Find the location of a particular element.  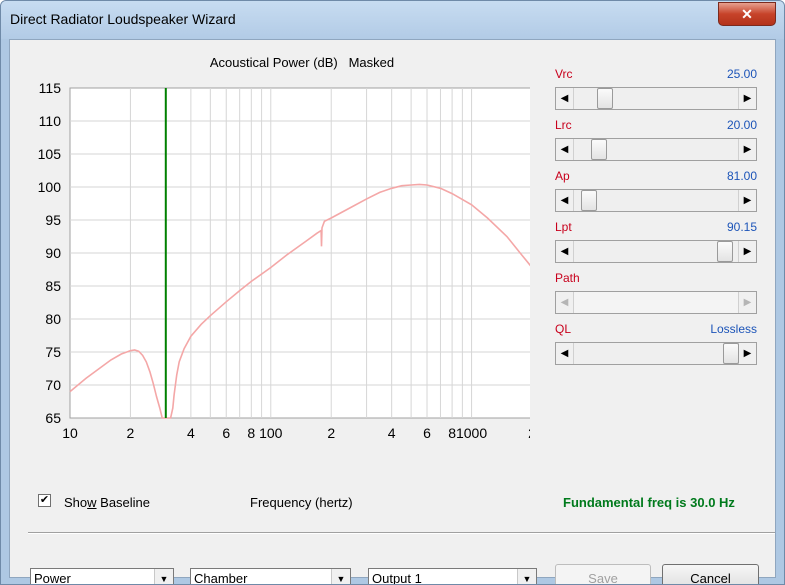

y-tick-label: 105 is located at coordinates (50, 154).